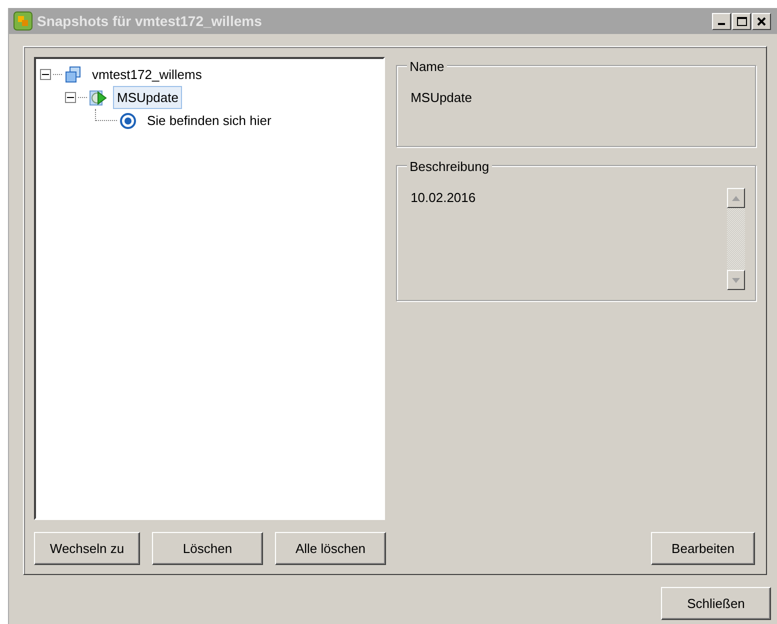  I want to click on app-logo-icon, so click(23, 21).